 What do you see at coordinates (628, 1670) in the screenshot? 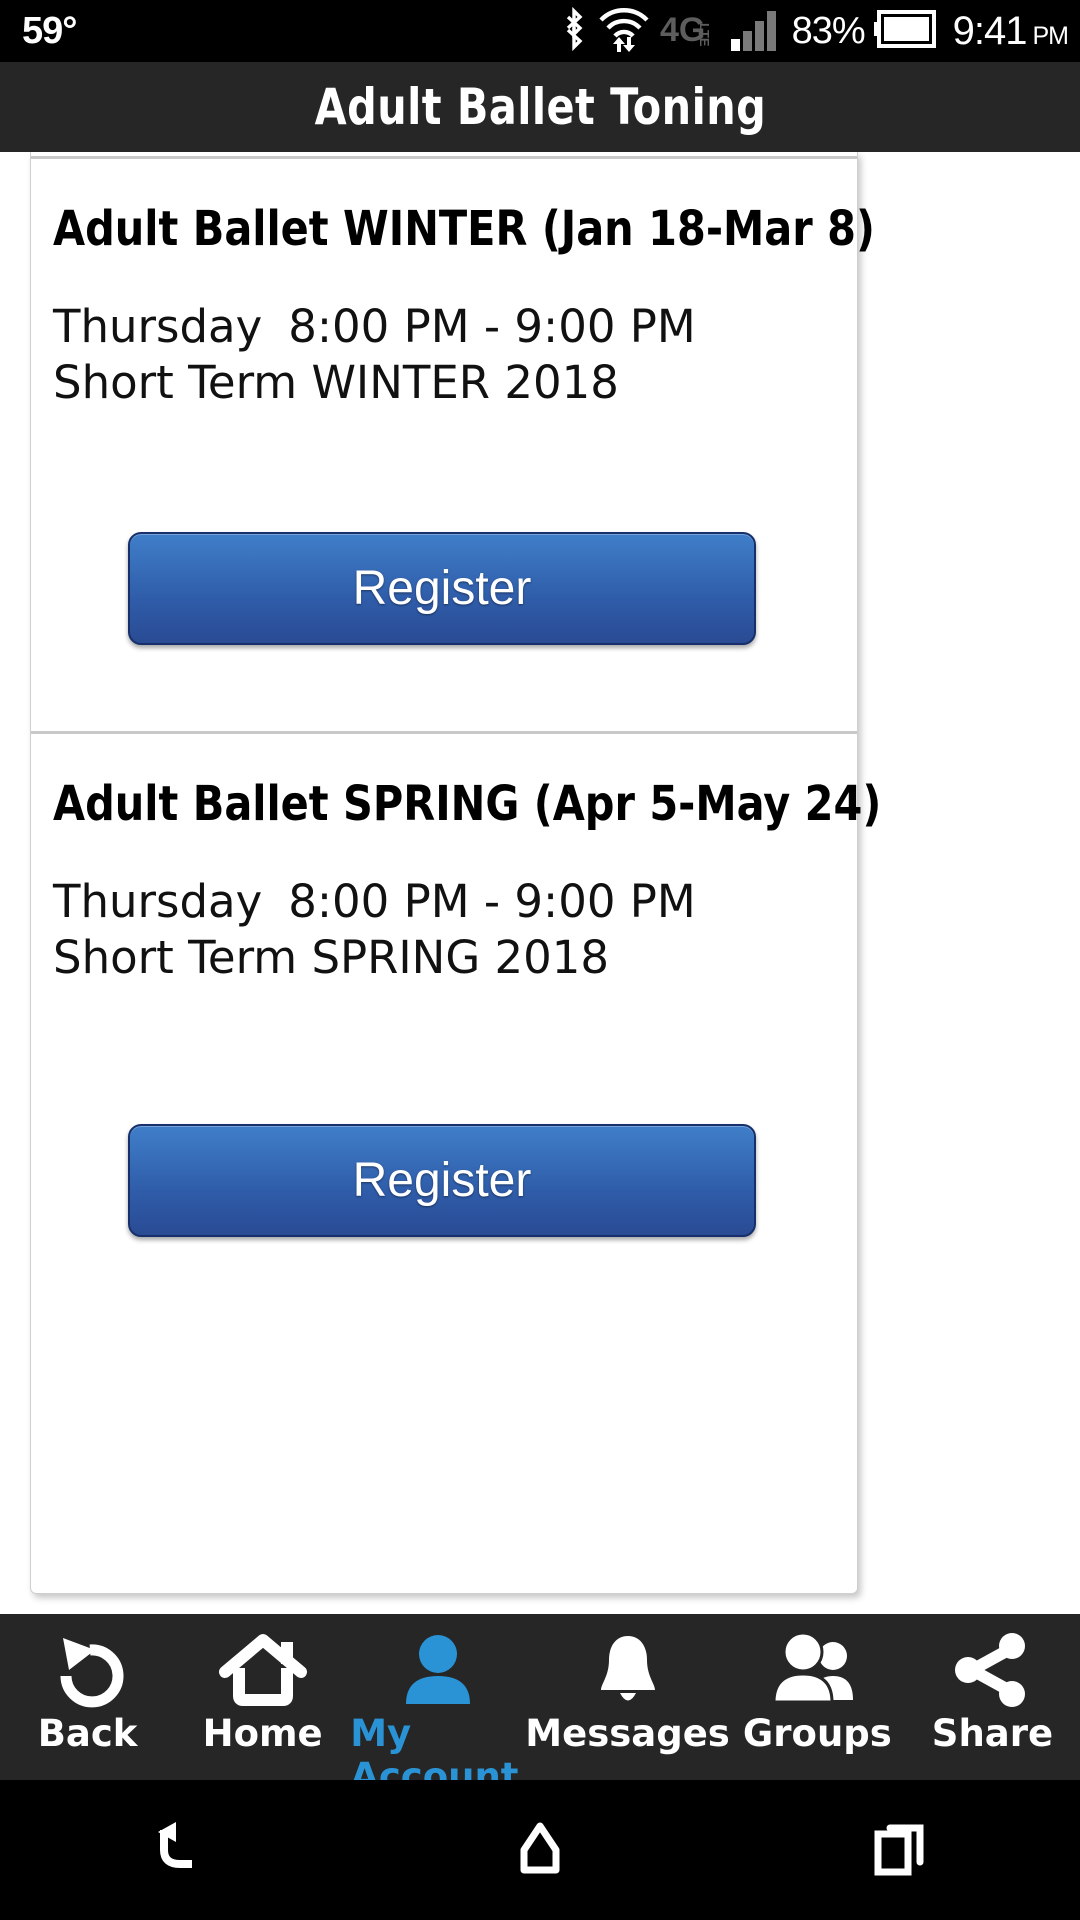
I see `bell-icon` at bounding box center [628, 1670].